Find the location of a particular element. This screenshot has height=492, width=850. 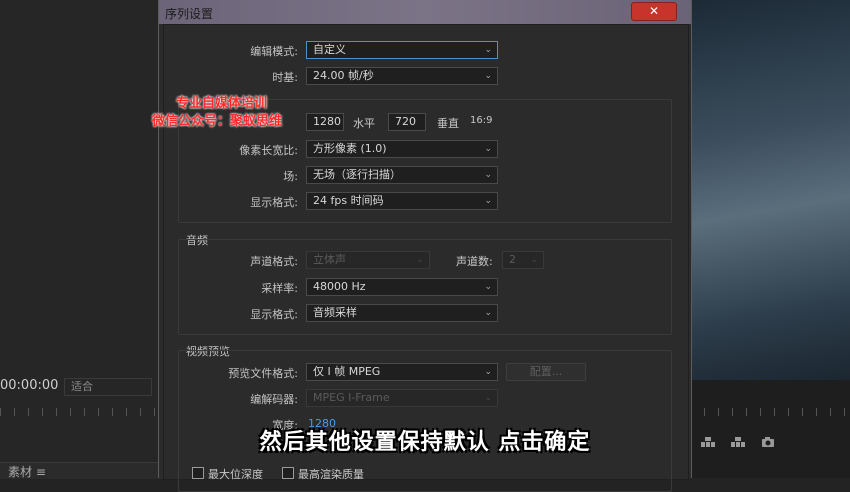

audio-display-format-select: 音频采样 ⌄ is located at coordinates (402, 313).